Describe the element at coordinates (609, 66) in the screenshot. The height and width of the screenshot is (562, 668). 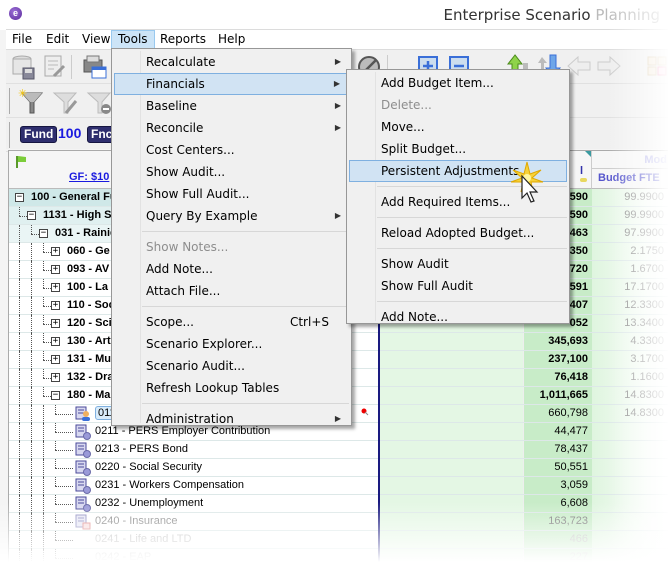
I see `forward-arrow-icon` at that location.